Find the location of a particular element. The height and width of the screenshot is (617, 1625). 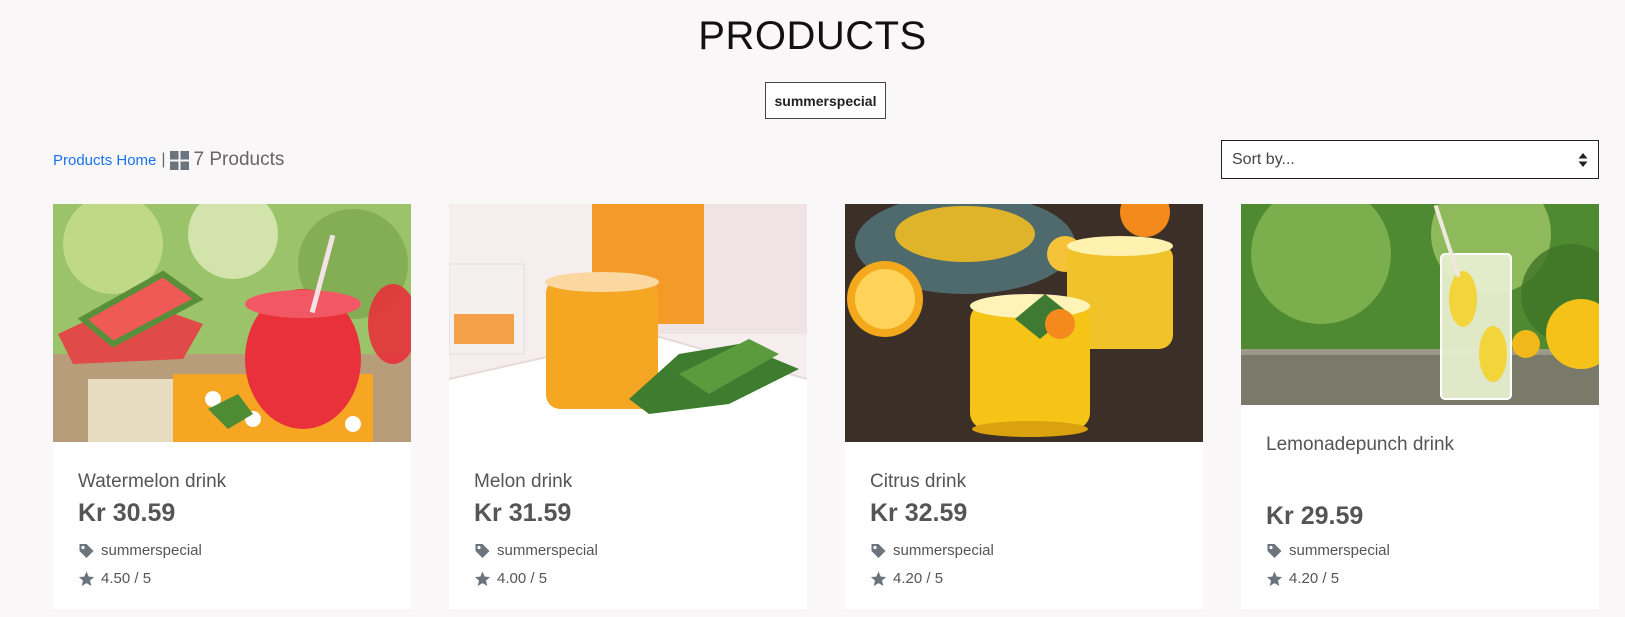

product-image-citrus-drink is located at coordinates (1024, 323).